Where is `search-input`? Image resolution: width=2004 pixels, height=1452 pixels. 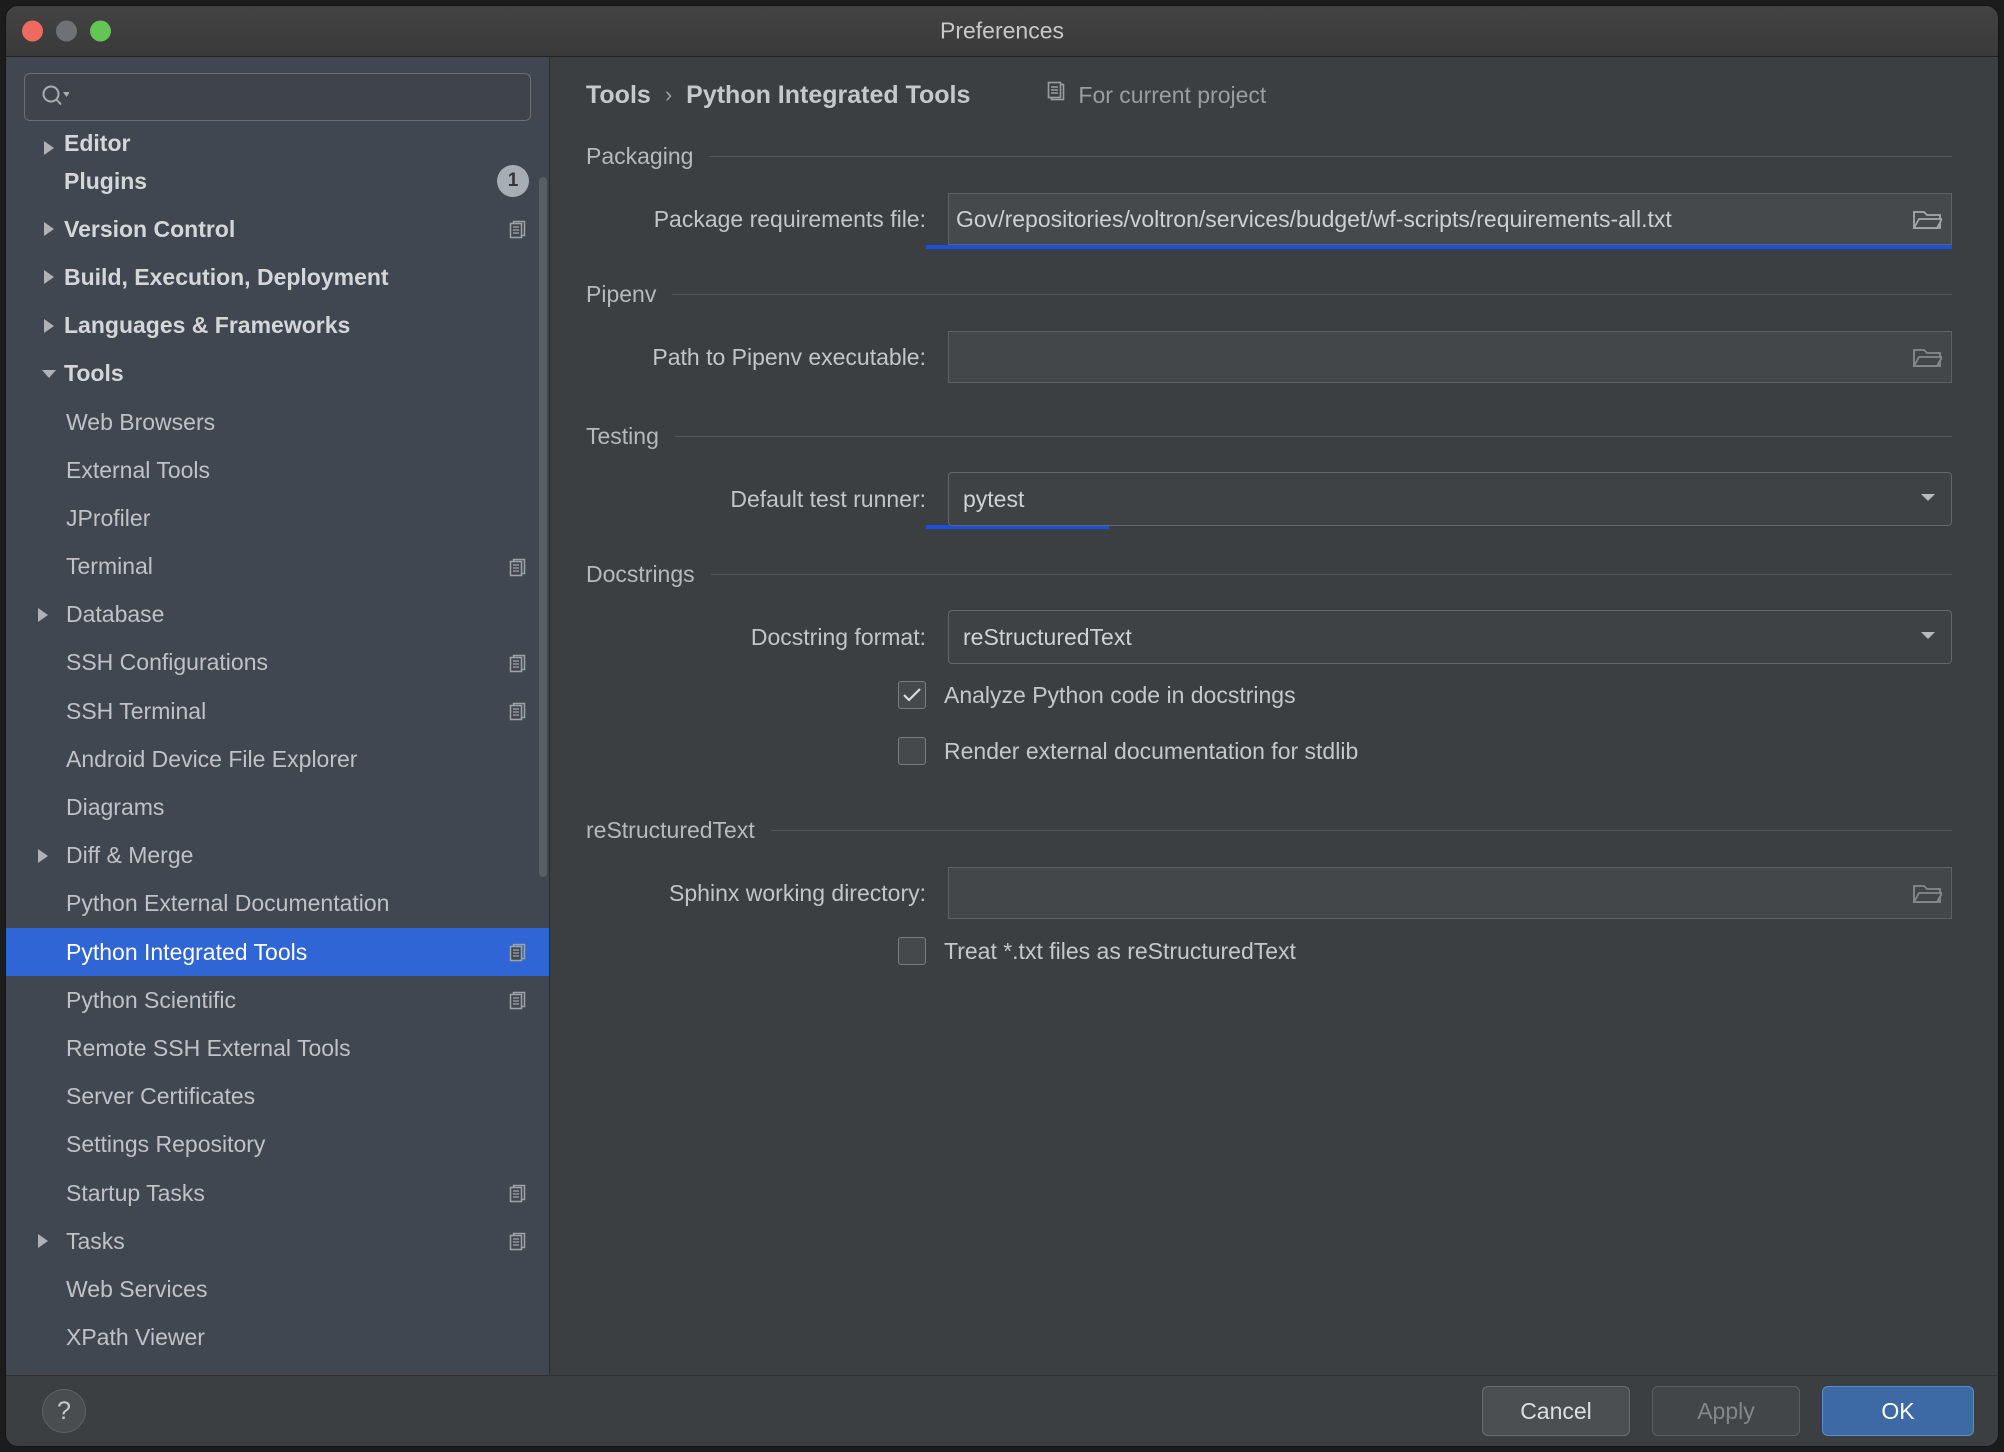
search-input is located at coordinates (303, 97).